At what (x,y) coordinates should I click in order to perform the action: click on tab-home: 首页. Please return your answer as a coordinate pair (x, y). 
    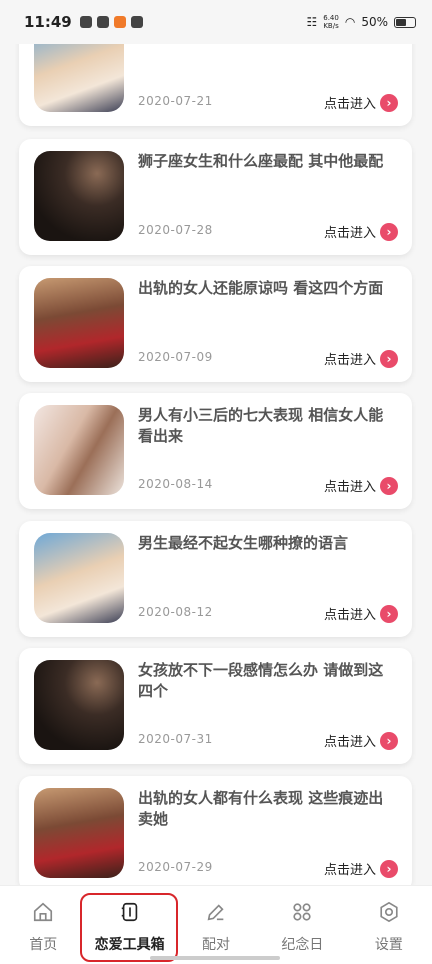
    Looking at the image, I should click on (43, 925).